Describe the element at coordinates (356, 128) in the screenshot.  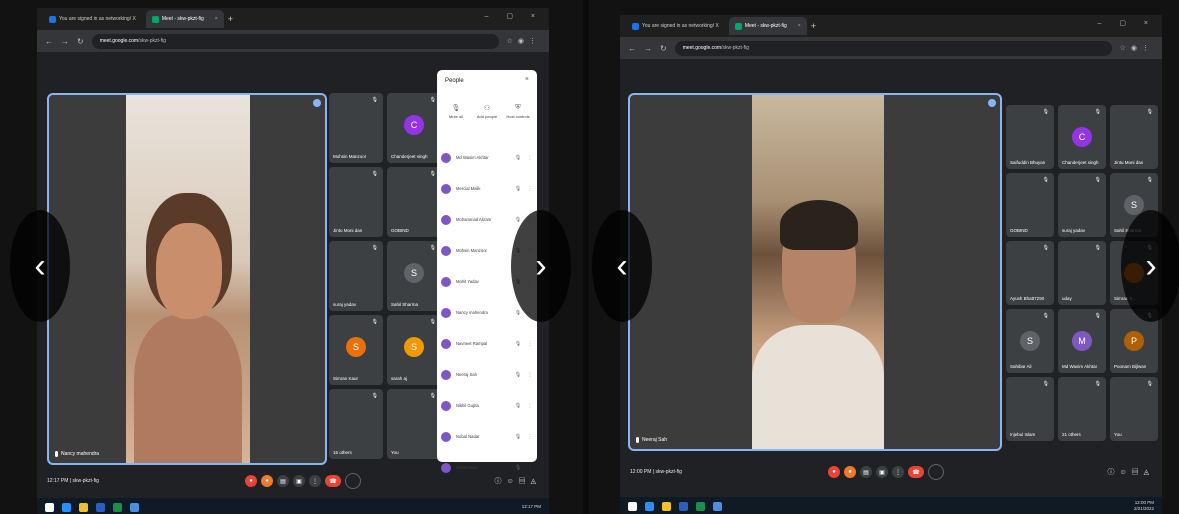
I see `participant-tile: 🎙 Mohsin Manzoor` at that location.